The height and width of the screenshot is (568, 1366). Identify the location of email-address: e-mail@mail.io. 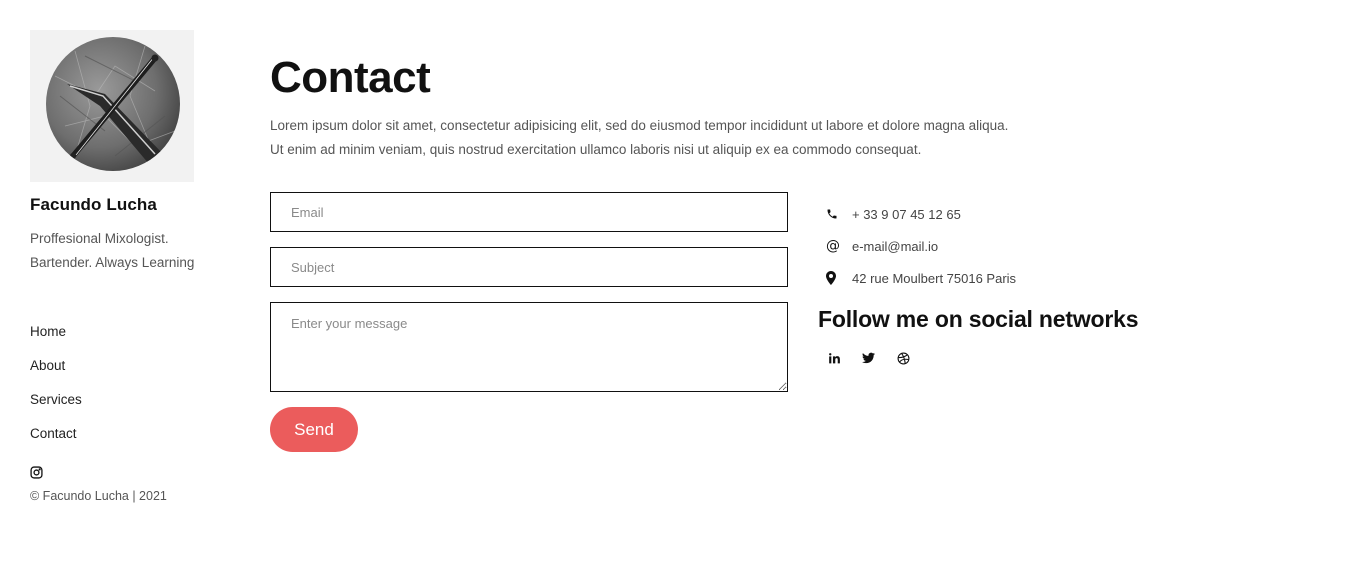
(895, 246).